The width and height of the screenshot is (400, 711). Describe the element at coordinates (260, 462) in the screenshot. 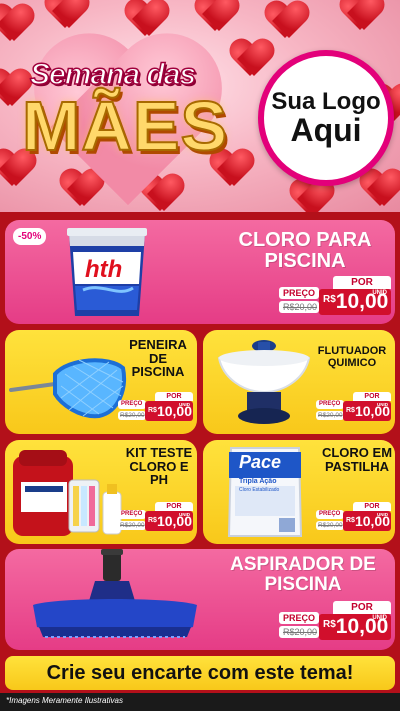

I see `brand-logo-pace: Pace` at that location.